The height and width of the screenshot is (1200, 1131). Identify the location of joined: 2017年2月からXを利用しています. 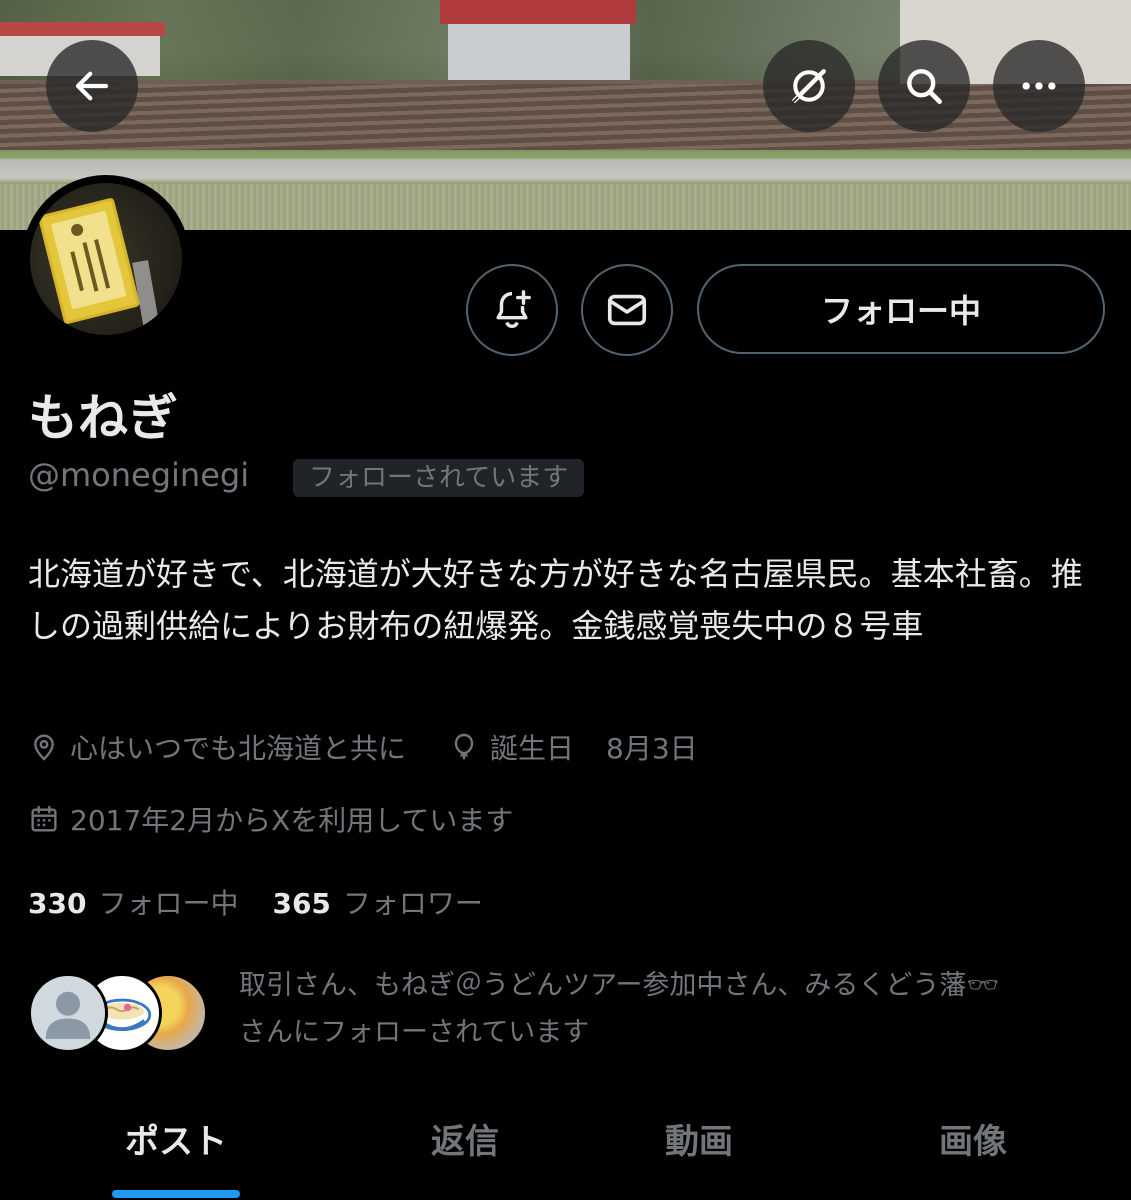
(270, 819).